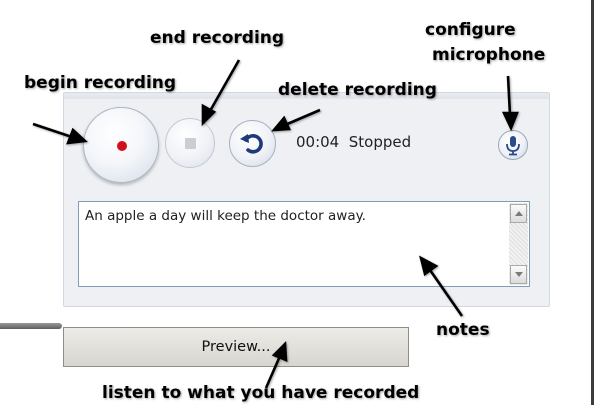  I want to click on begin-recording-arrow, so click(52, 130).